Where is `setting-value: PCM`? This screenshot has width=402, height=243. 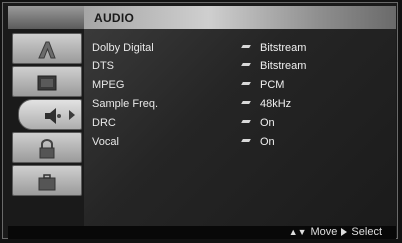
setting-value: PCM is located at coordinates (272, 85).